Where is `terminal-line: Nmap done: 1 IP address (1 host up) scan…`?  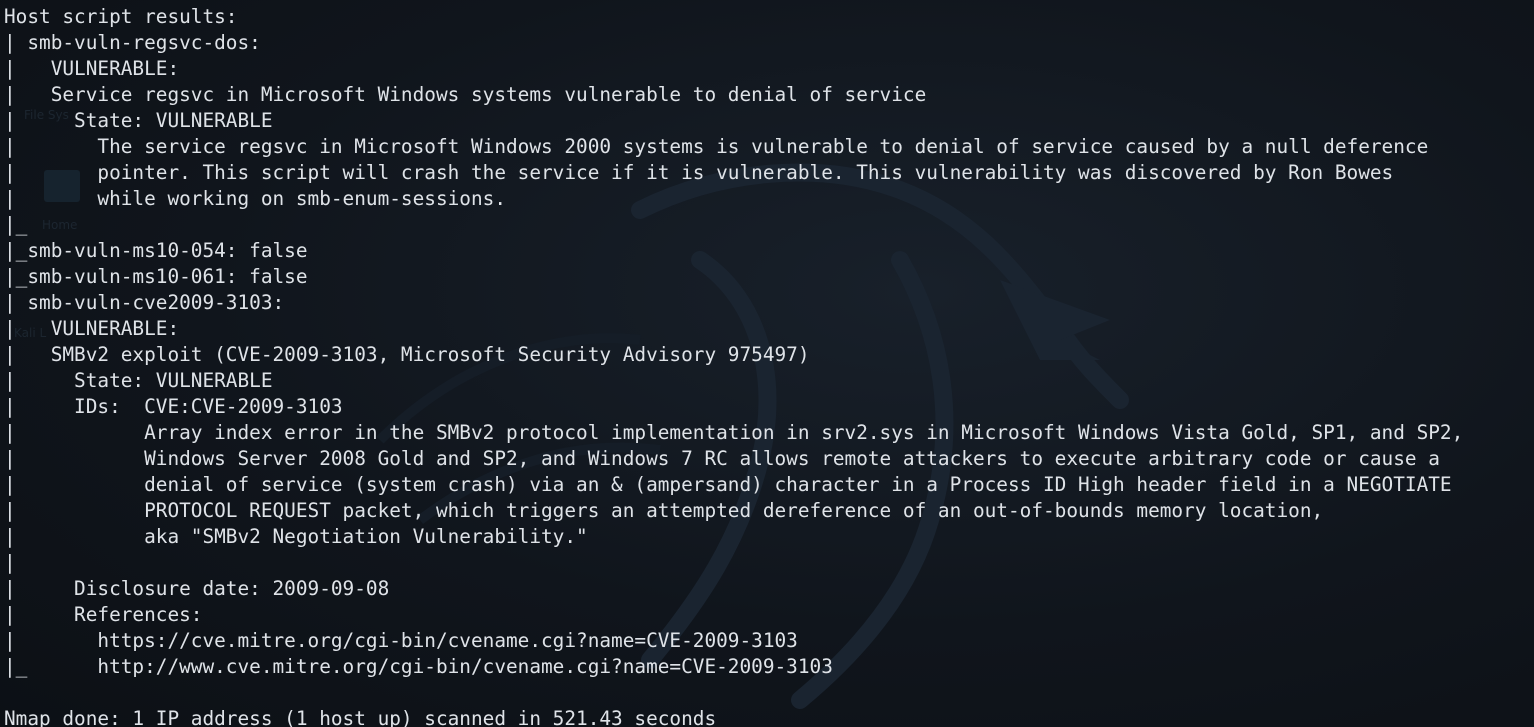
terminal-line: Nmap done: 1 IP address (1 host up) scan… is located at coordinates (360, 717).